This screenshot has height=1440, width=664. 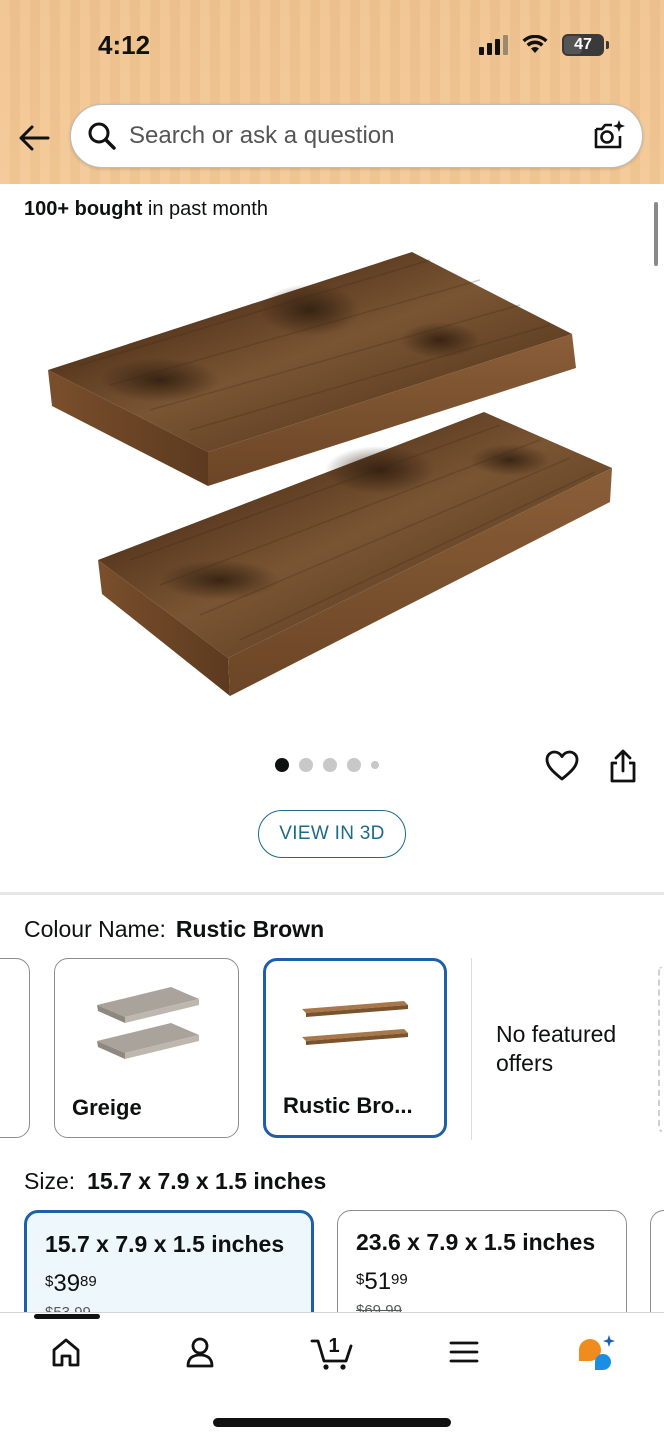 I want to click on heart-icon, so click(x=562, y=765).